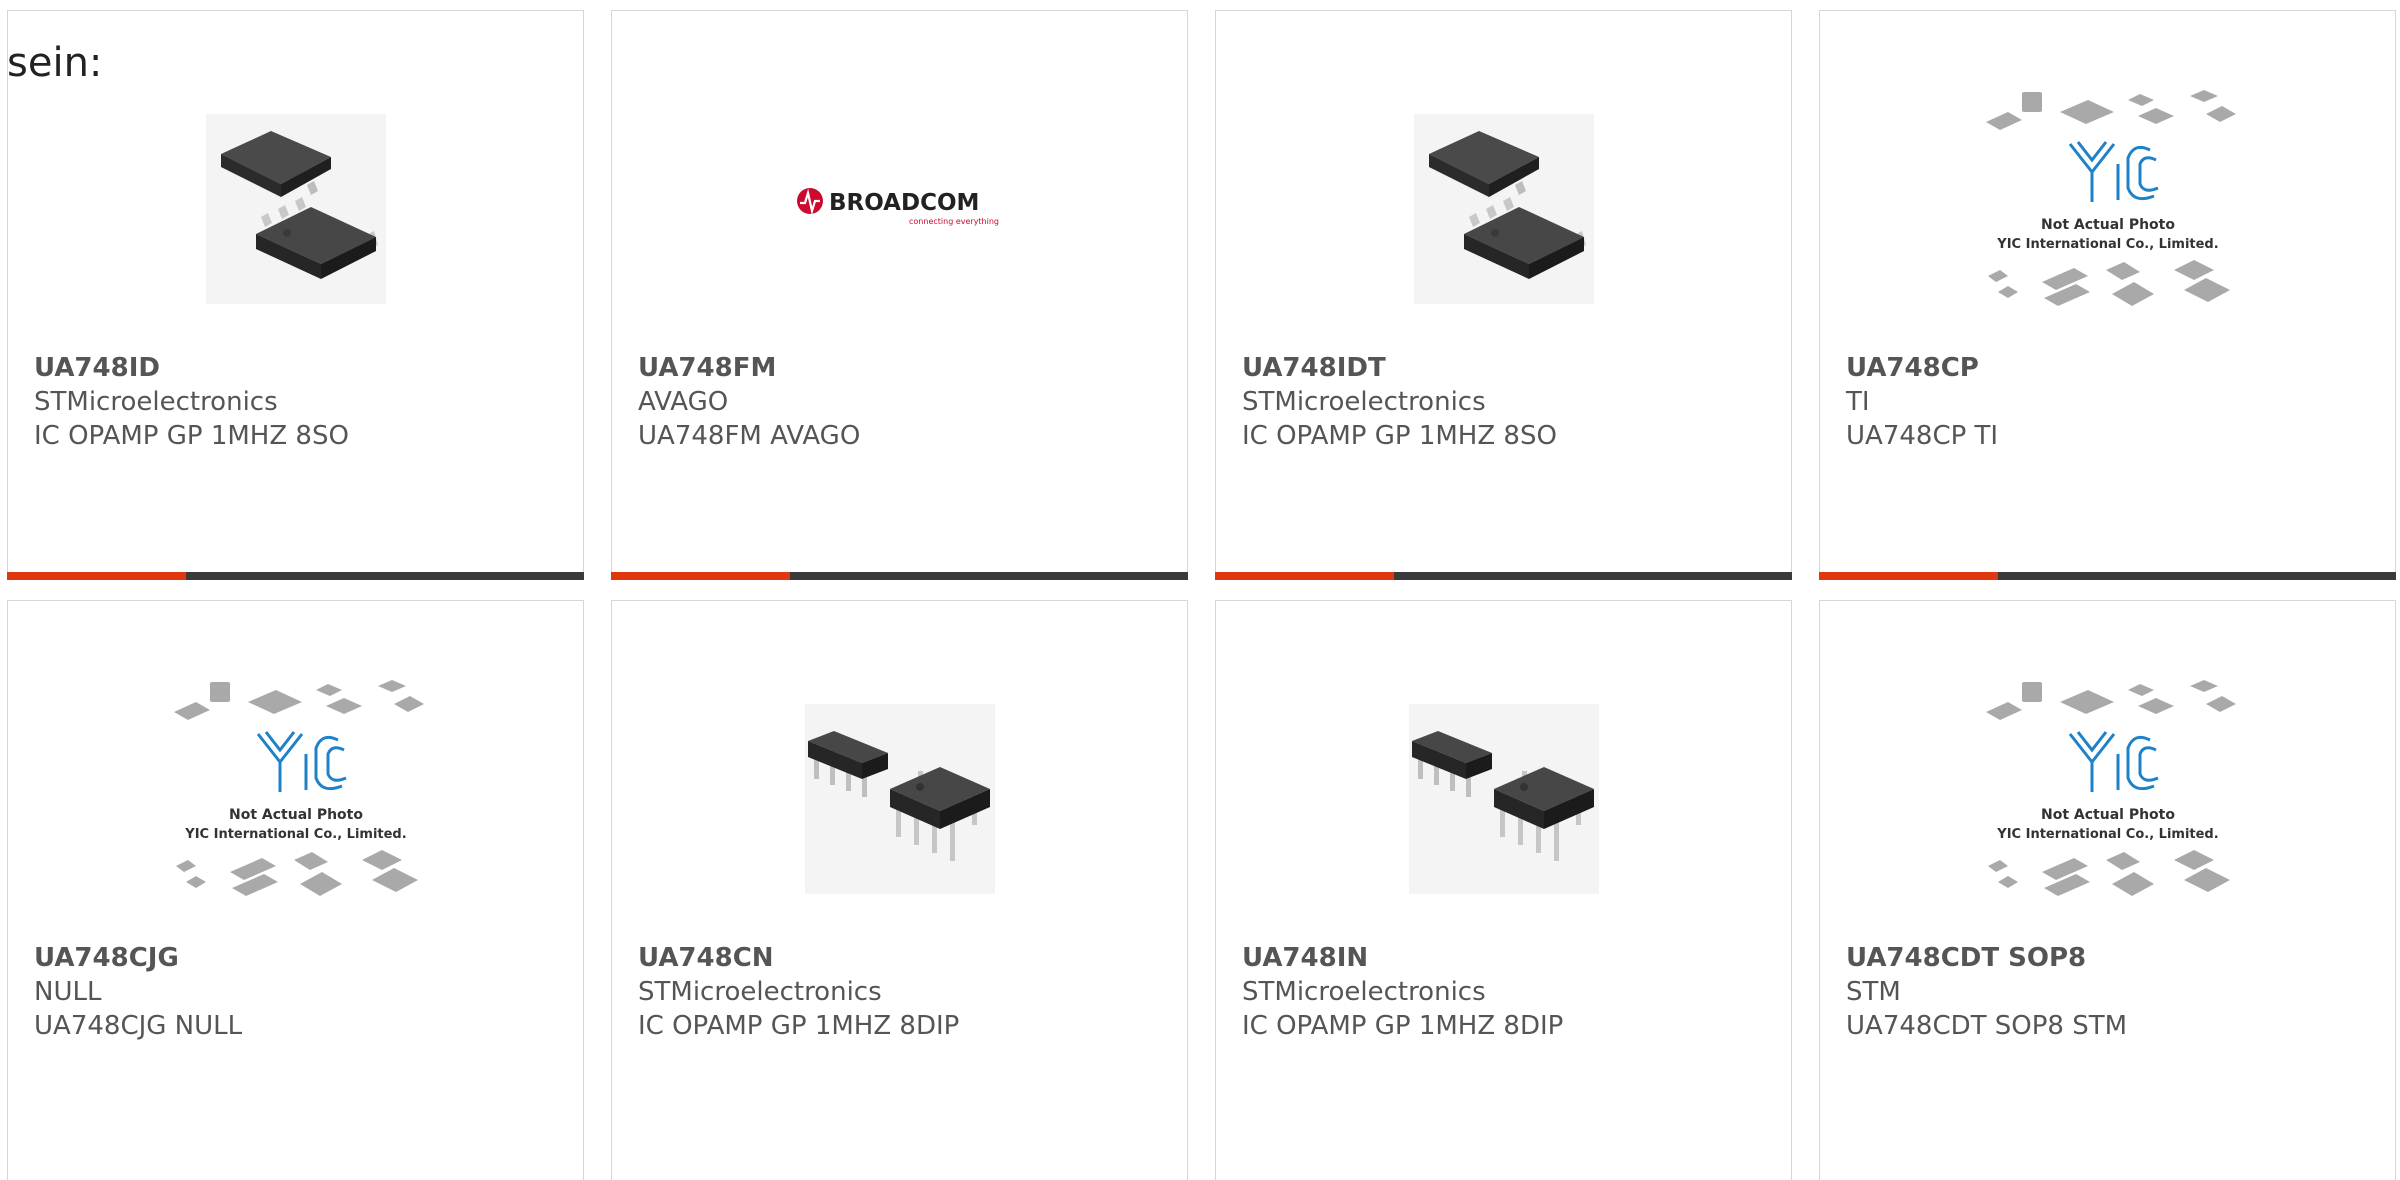  Describe the element at coordinates (907, 958) in the screenshot. I see `part-number: UA748CN` at that location.